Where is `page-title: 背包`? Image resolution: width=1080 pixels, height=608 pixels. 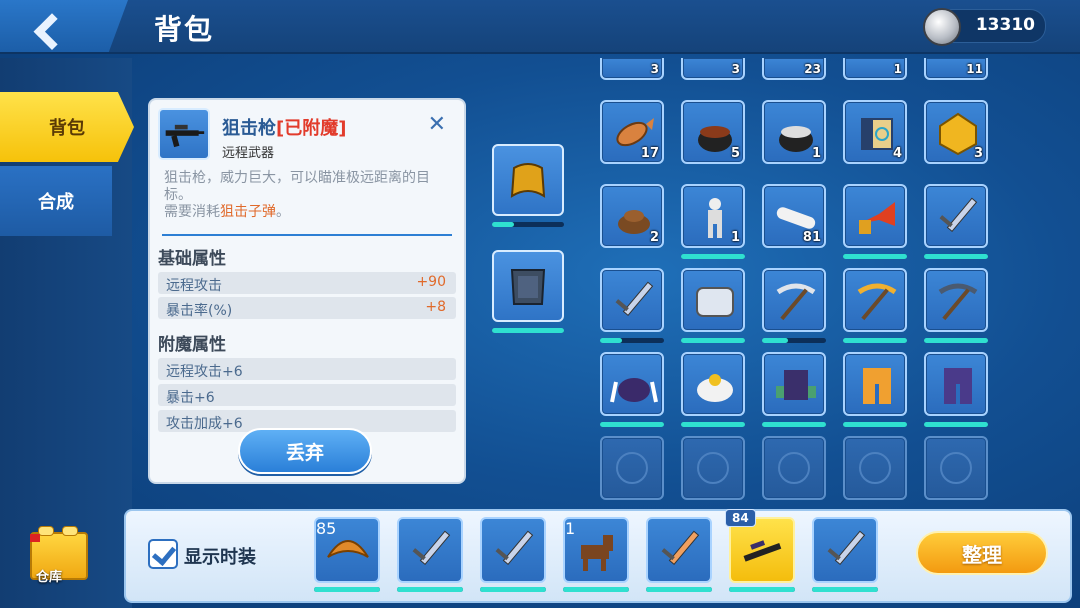 page-title: 背包 is located at coordinates (184, 29).